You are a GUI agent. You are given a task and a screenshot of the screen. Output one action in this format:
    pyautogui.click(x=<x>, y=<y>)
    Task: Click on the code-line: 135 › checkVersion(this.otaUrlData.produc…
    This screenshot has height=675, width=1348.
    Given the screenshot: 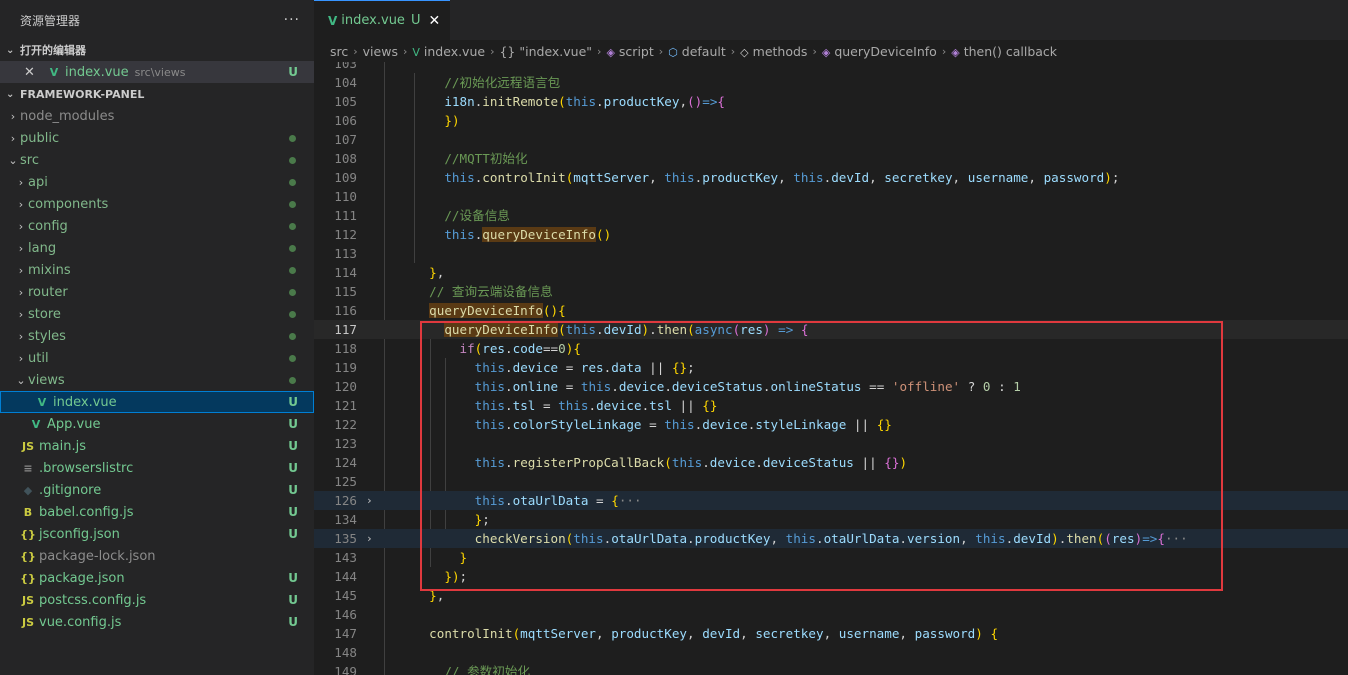 What is the action you would take?
    pyautogui.click(x=831, y=538)
    